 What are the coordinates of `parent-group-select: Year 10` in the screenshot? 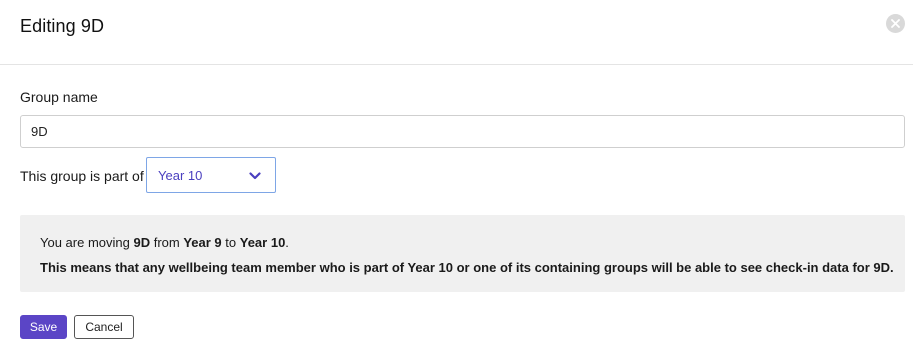 It's located at (211, 175).